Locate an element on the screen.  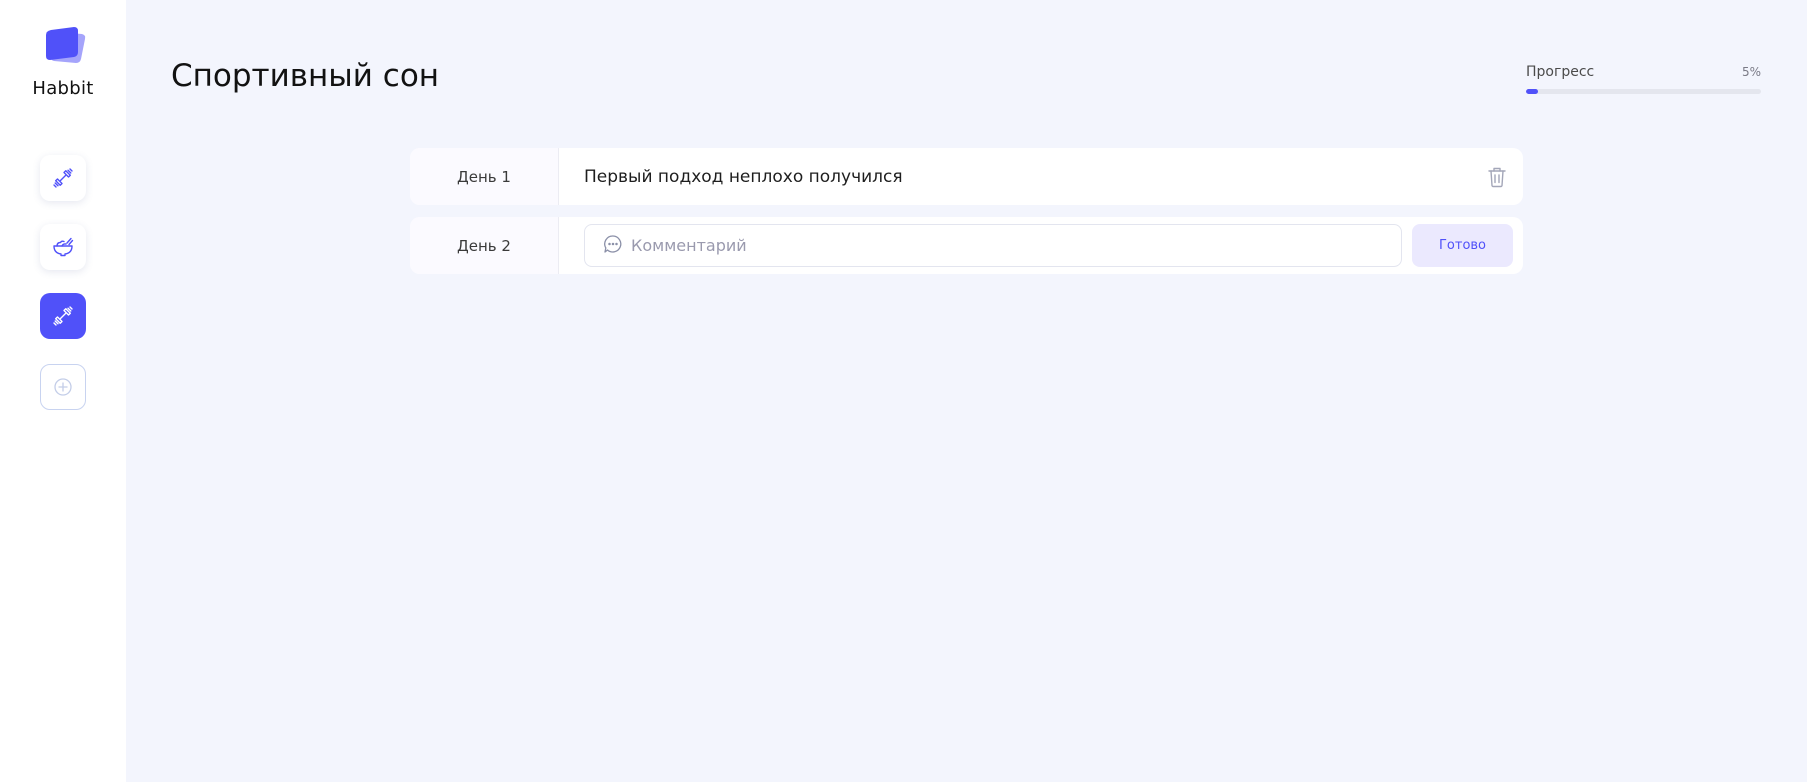
progress-percent: 5% is located at coordinates (1751, 72).